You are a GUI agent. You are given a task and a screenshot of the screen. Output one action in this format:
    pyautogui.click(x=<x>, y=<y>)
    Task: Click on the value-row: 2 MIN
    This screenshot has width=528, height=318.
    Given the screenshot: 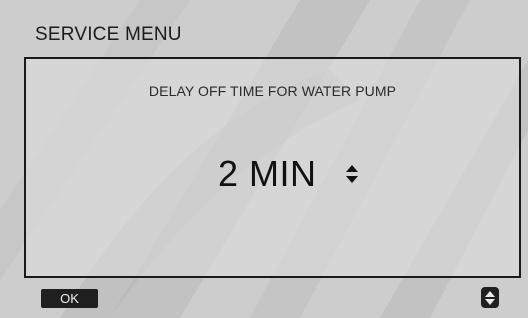 What is the action you would take?
    pyautogui.click(x=288, y=174)
    